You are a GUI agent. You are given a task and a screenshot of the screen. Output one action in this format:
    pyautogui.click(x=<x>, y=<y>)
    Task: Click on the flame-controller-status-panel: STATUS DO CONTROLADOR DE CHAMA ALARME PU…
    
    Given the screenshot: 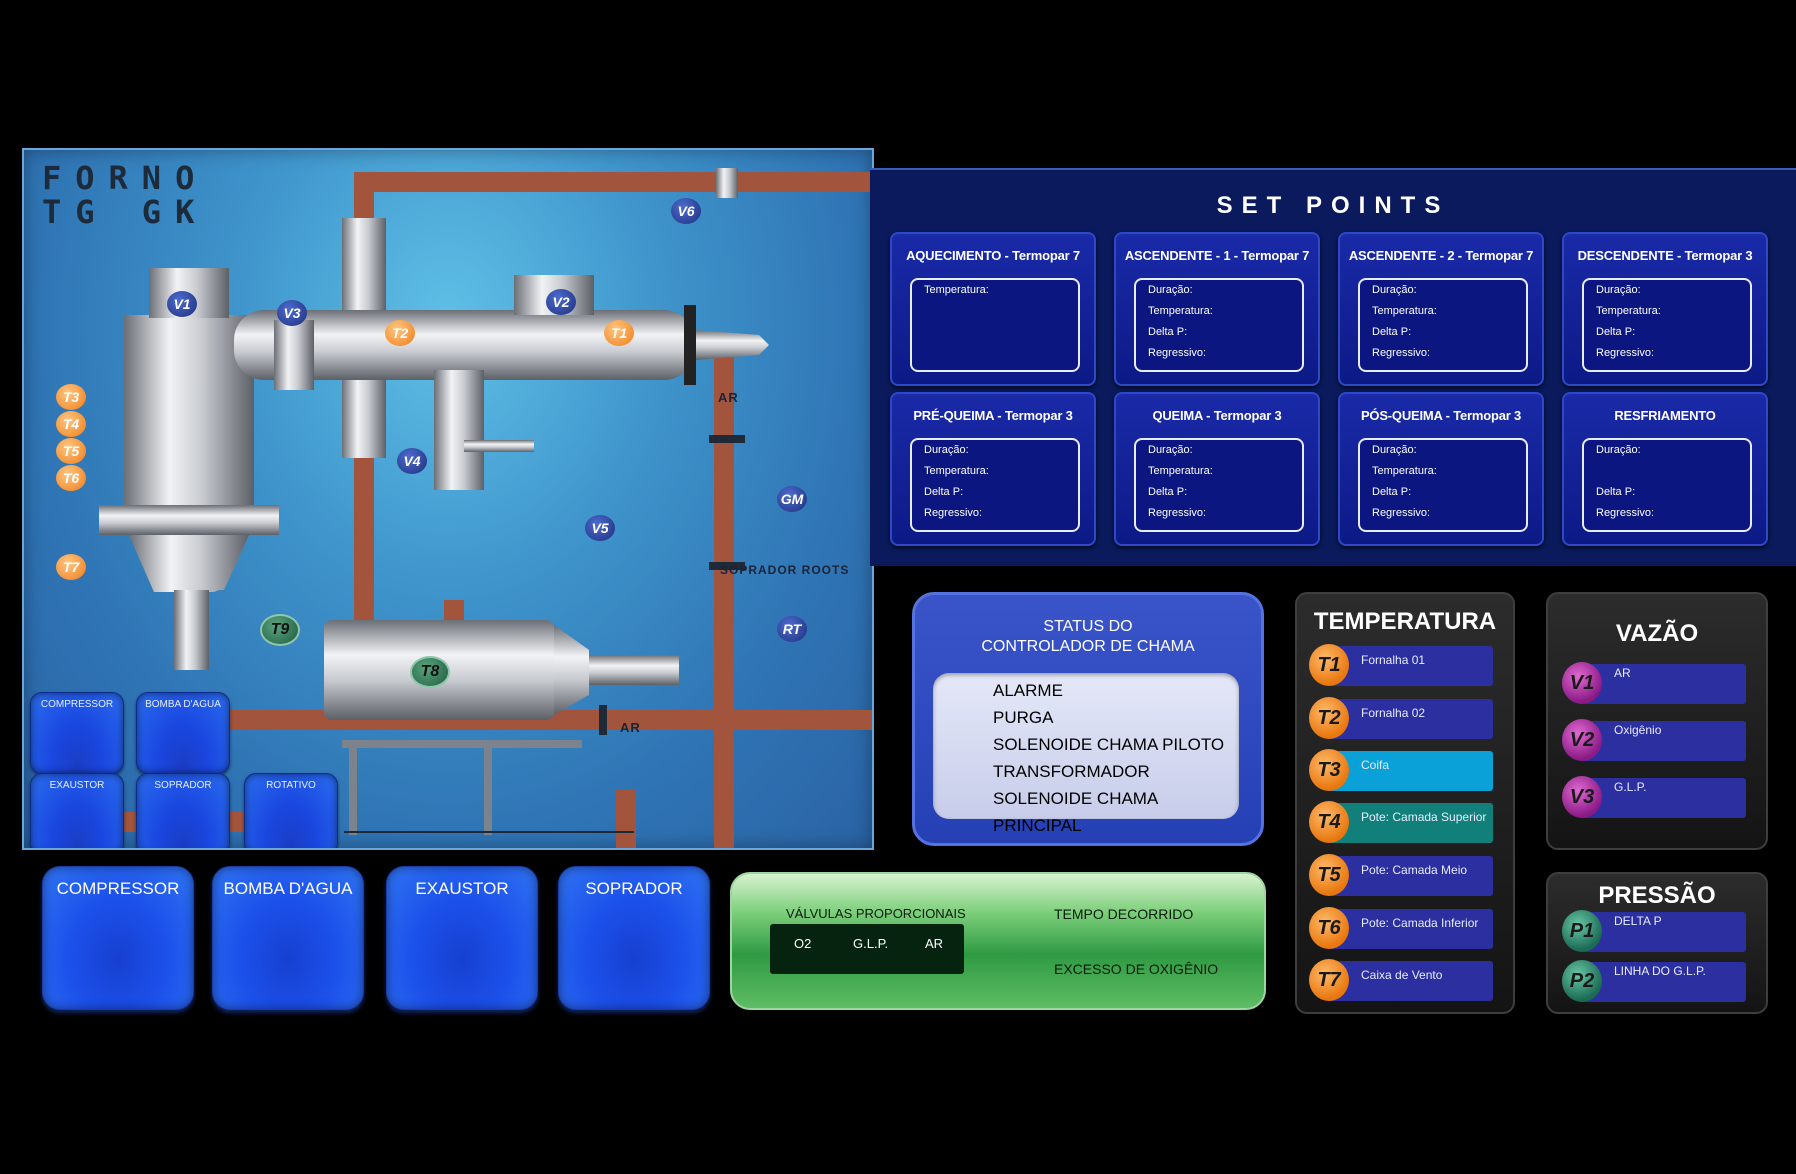 What is the action you would take?
    pyautogui.click(x=1088, y=719)
    